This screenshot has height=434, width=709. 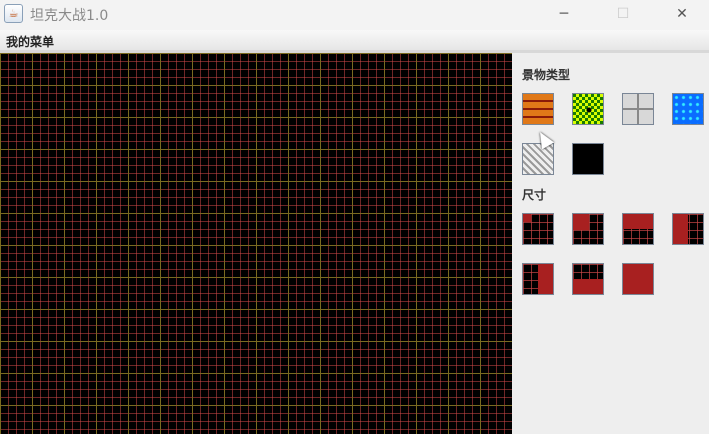 What do you see at coordinates (538, 229) in the screenshot?
I see `size-quarter-button` at bounding box center [538, 229].